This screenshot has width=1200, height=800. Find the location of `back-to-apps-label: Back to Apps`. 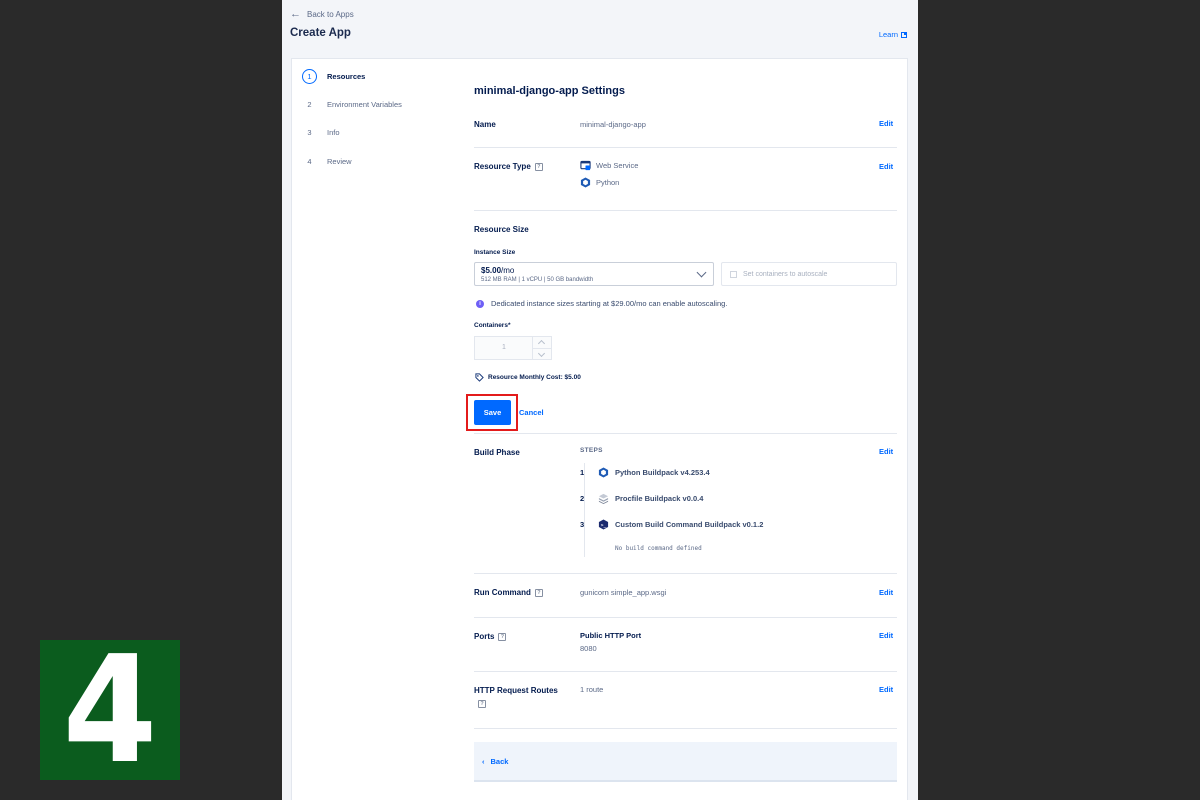

back-to-apps-label: Back to Apps is located at coordinates (330, 14).